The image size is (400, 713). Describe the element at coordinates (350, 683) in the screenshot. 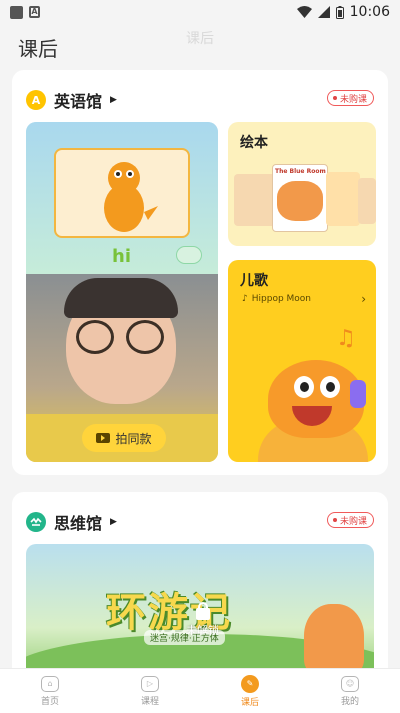

I see `profile-icon: ☺` at that location.